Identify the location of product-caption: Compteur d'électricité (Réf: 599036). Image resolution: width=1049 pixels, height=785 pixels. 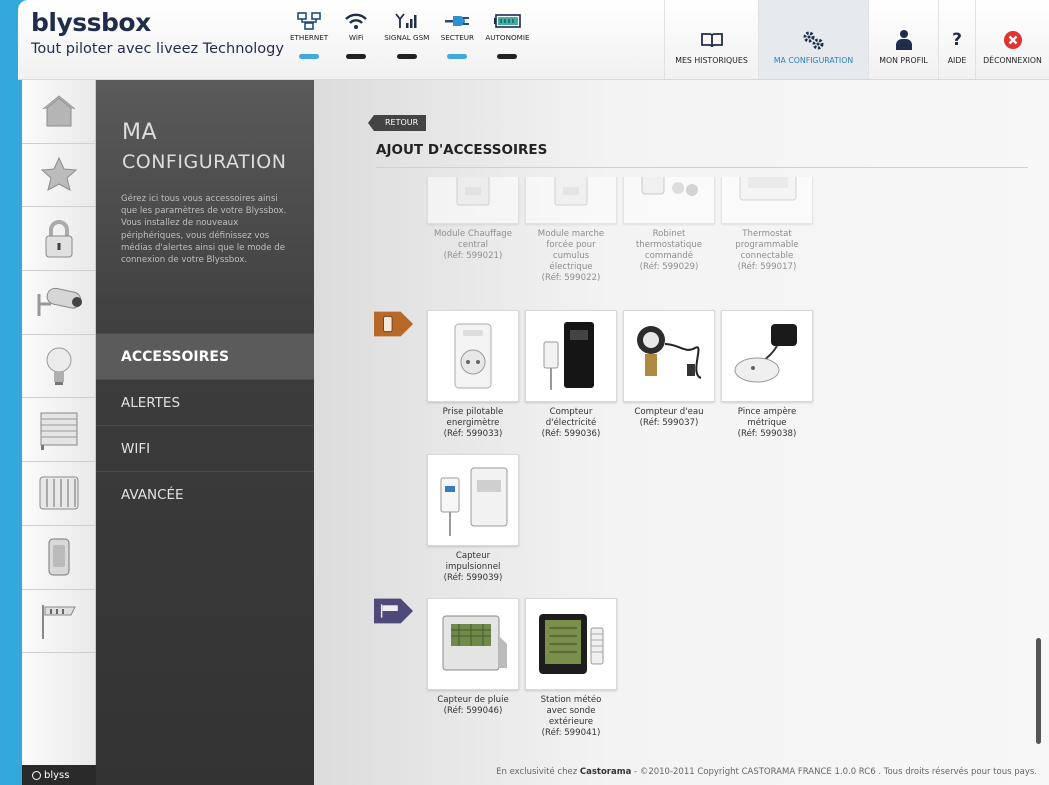
(571, 423).